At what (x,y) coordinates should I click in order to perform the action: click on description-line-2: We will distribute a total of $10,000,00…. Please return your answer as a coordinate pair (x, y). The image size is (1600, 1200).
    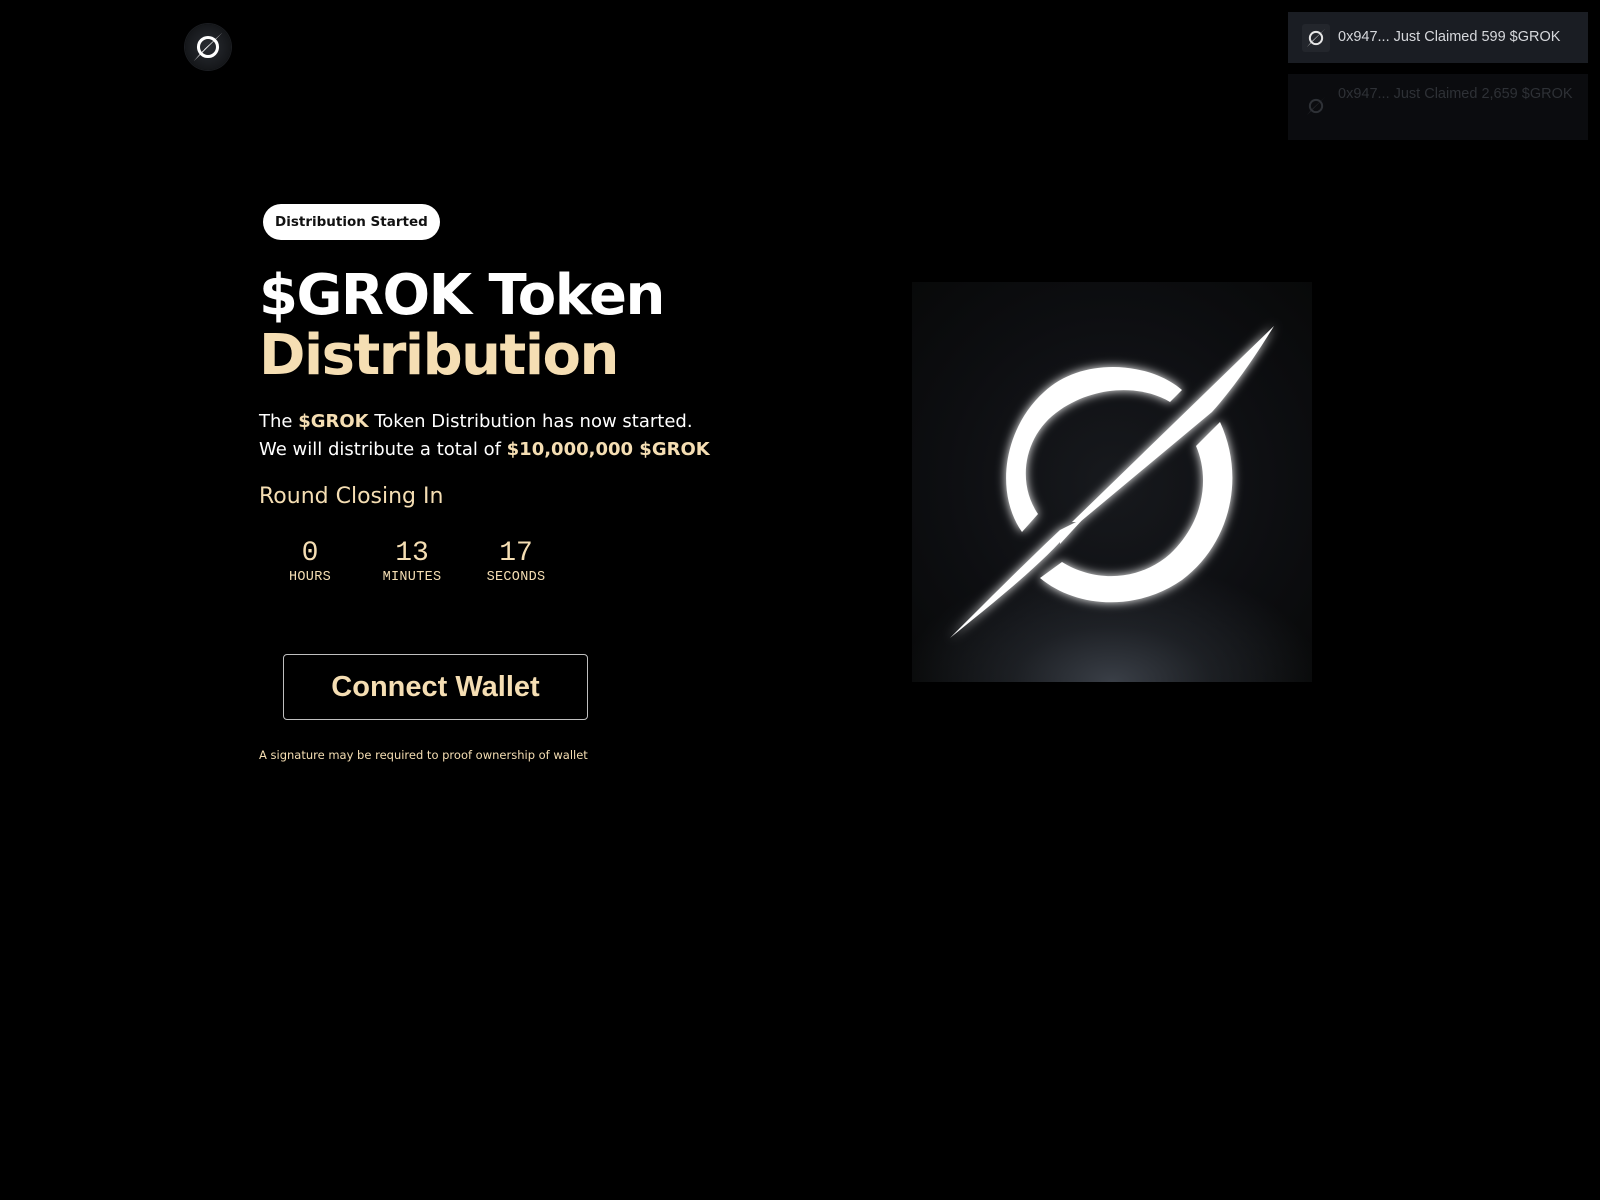
    Looking at the image, I should click on (484, 450).